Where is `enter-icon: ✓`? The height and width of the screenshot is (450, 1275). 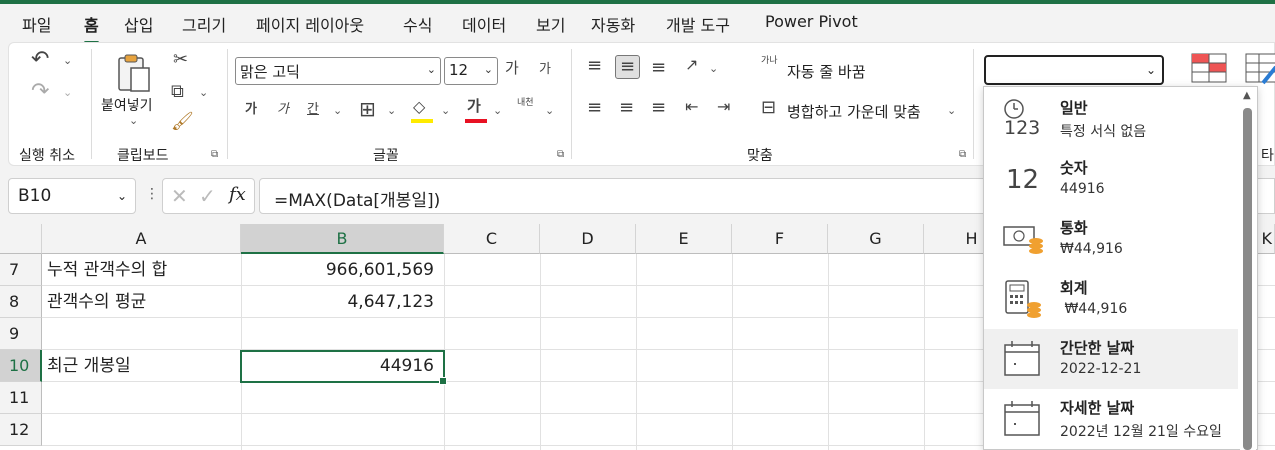 enter-icon: ✓ is located at coordinates (207, 196).